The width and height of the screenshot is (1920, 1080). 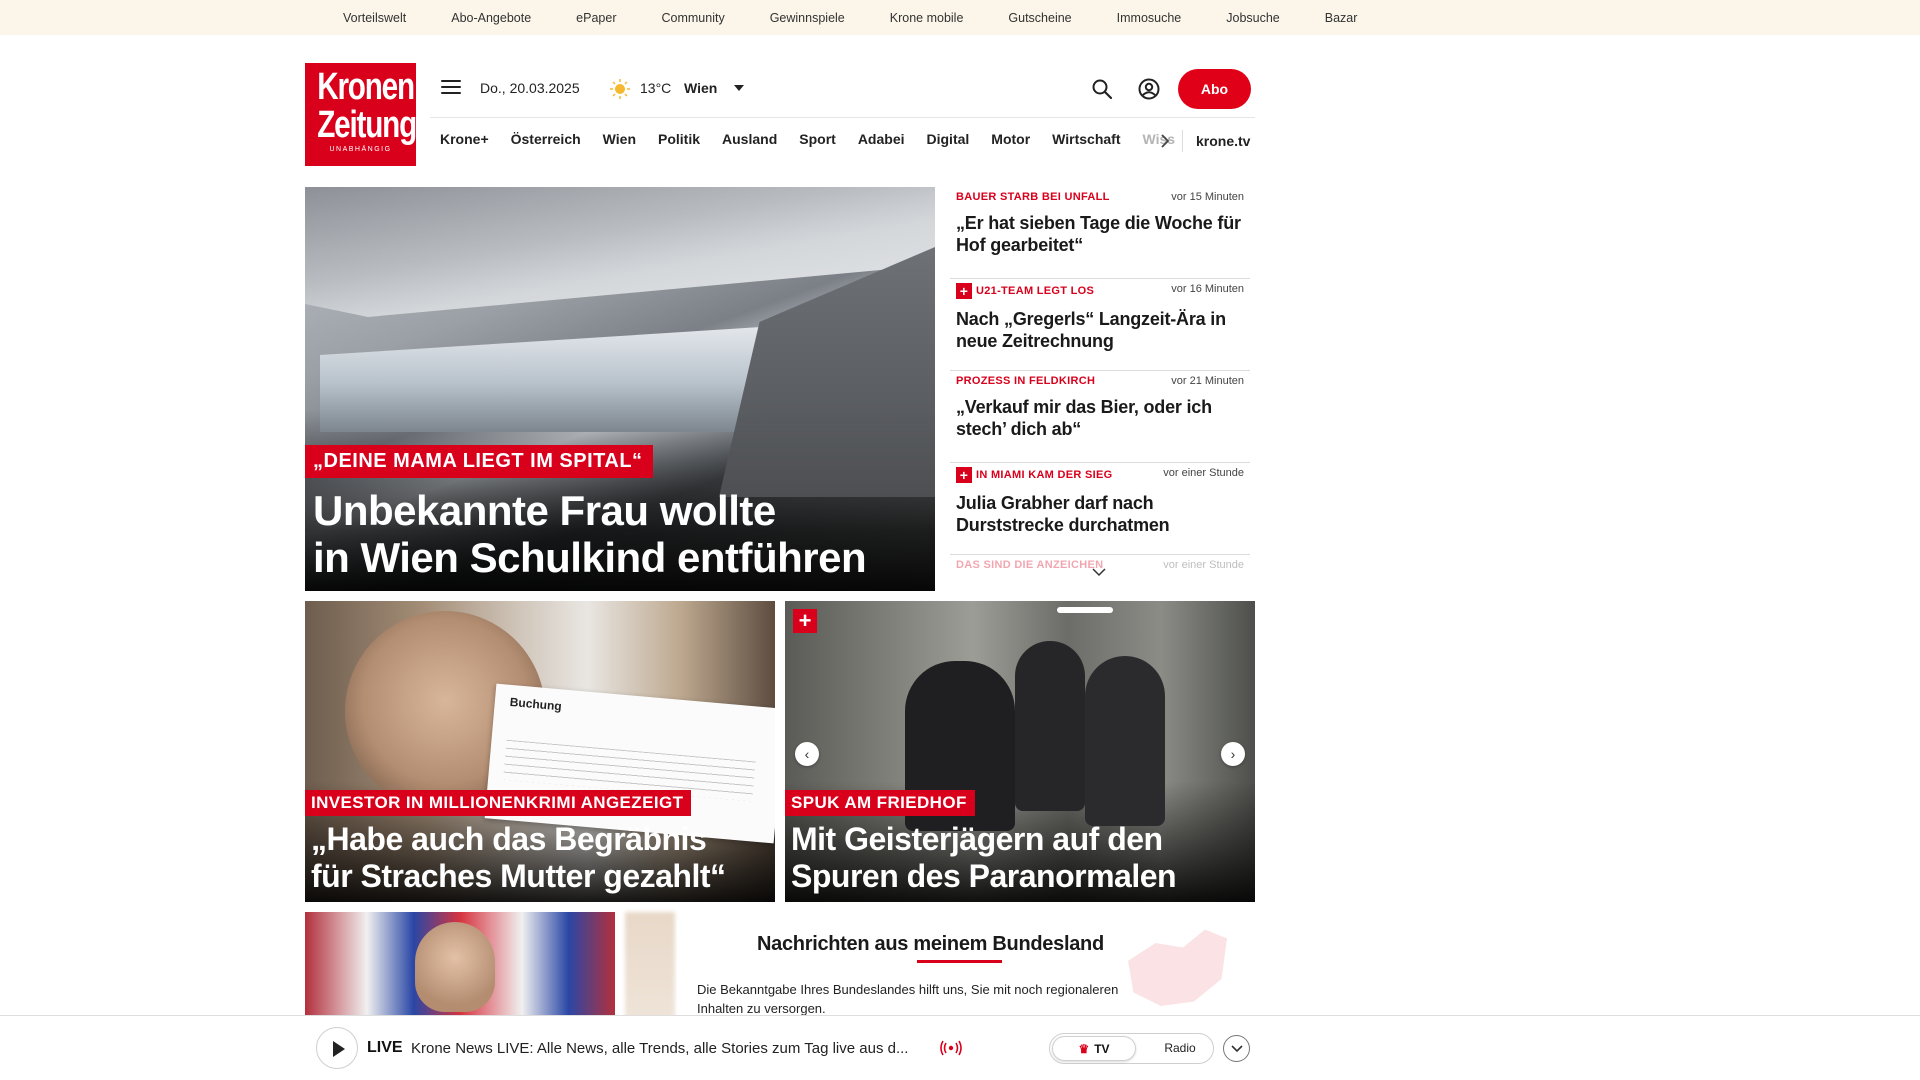 I want to click on thumbnail-portrait, so click(x=455, y=967).